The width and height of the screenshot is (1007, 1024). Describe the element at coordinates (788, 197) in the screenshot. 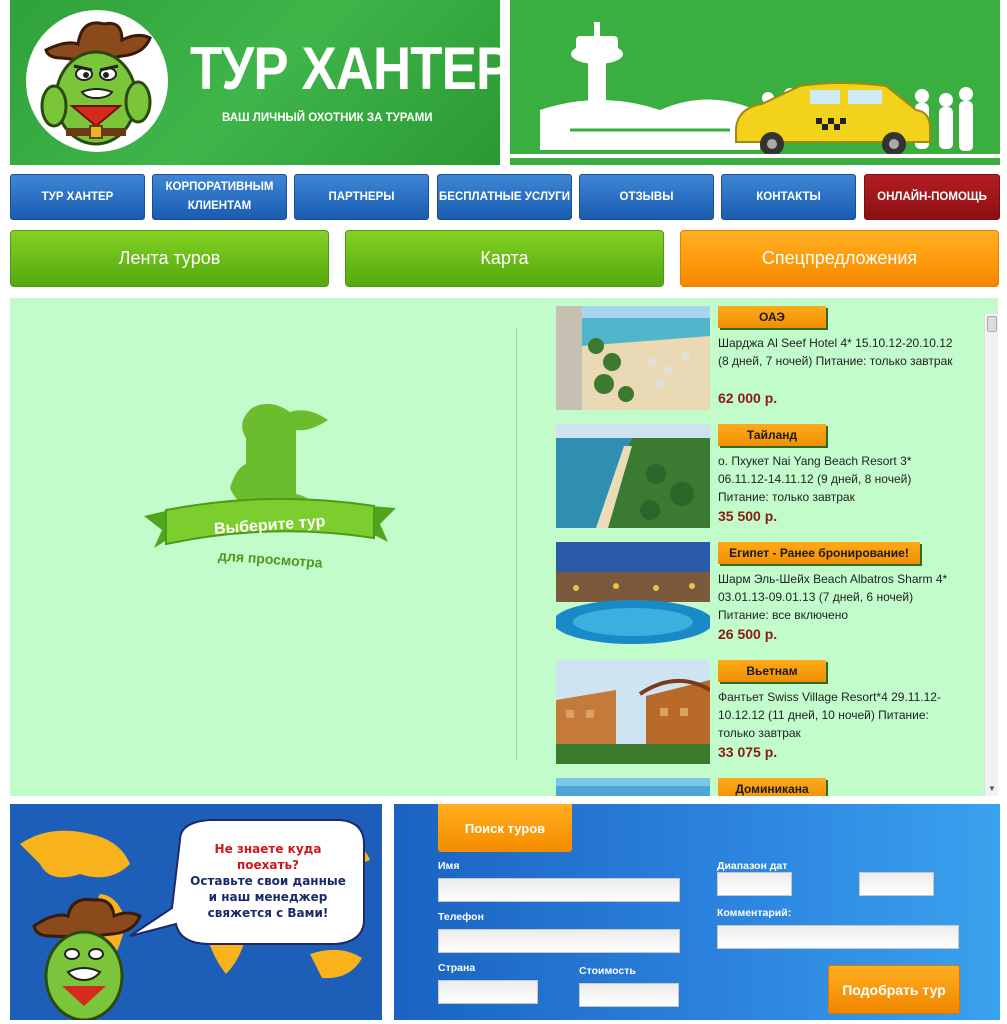

I see `nav-contacts: КОНТАКТЫ` at that location.